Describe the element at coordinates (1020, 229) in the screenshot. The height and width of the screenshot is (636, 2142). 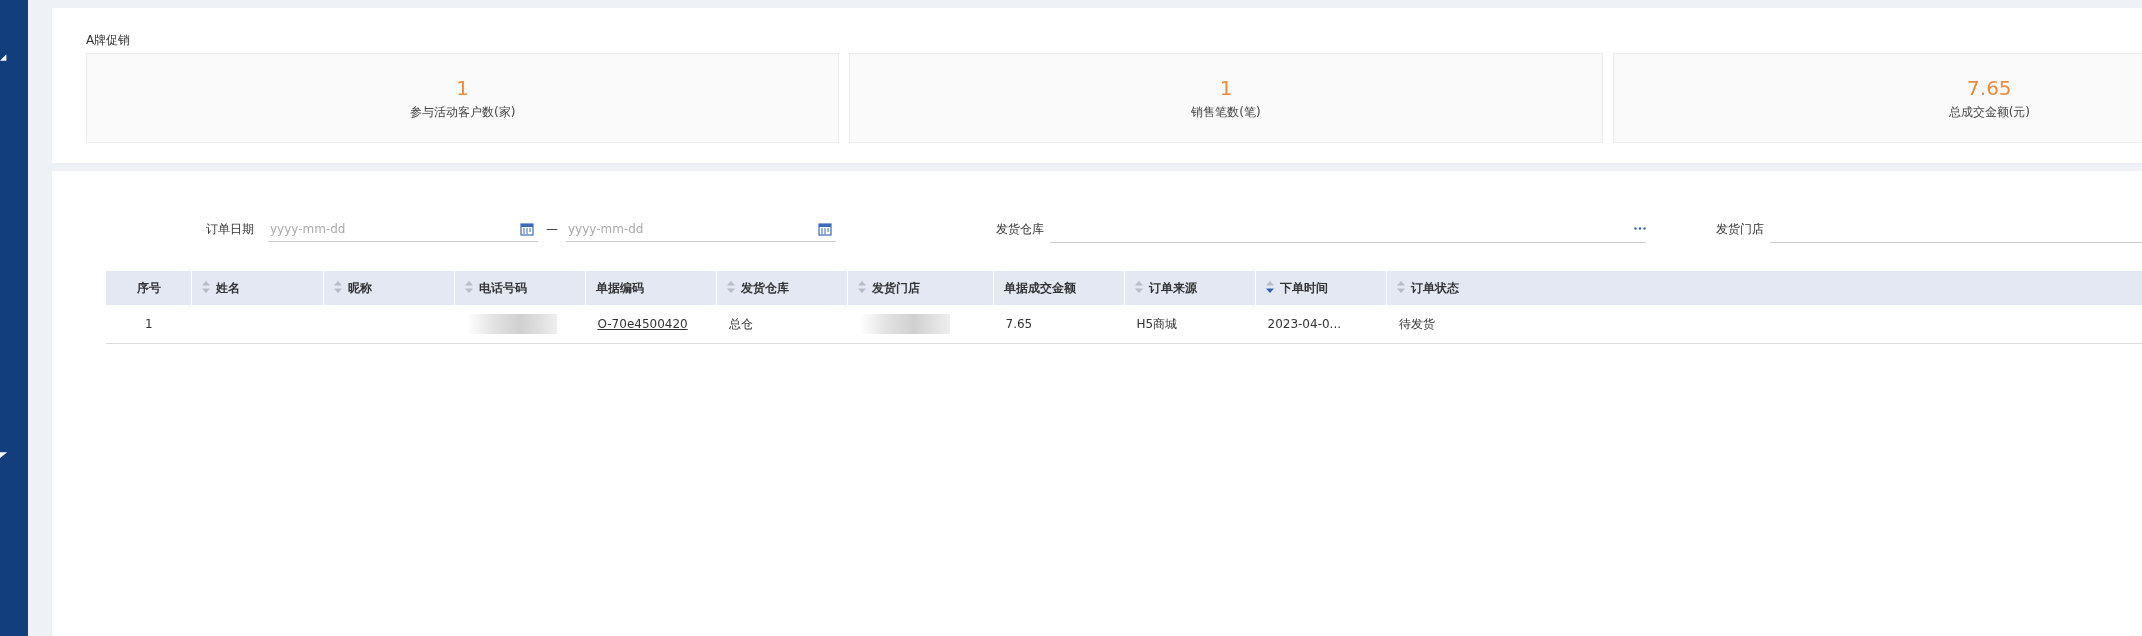
I see `filter-label: 发货仓库` at that location.